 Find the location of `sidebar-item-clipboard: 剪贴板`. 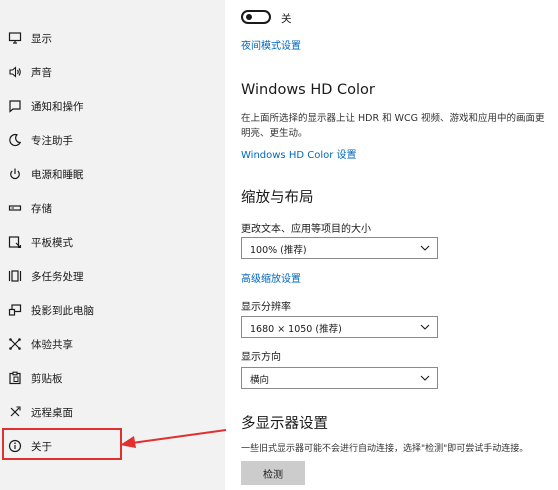

sidebar-item-clipboard: 剪贴板 is located at coordinates (112, 378).